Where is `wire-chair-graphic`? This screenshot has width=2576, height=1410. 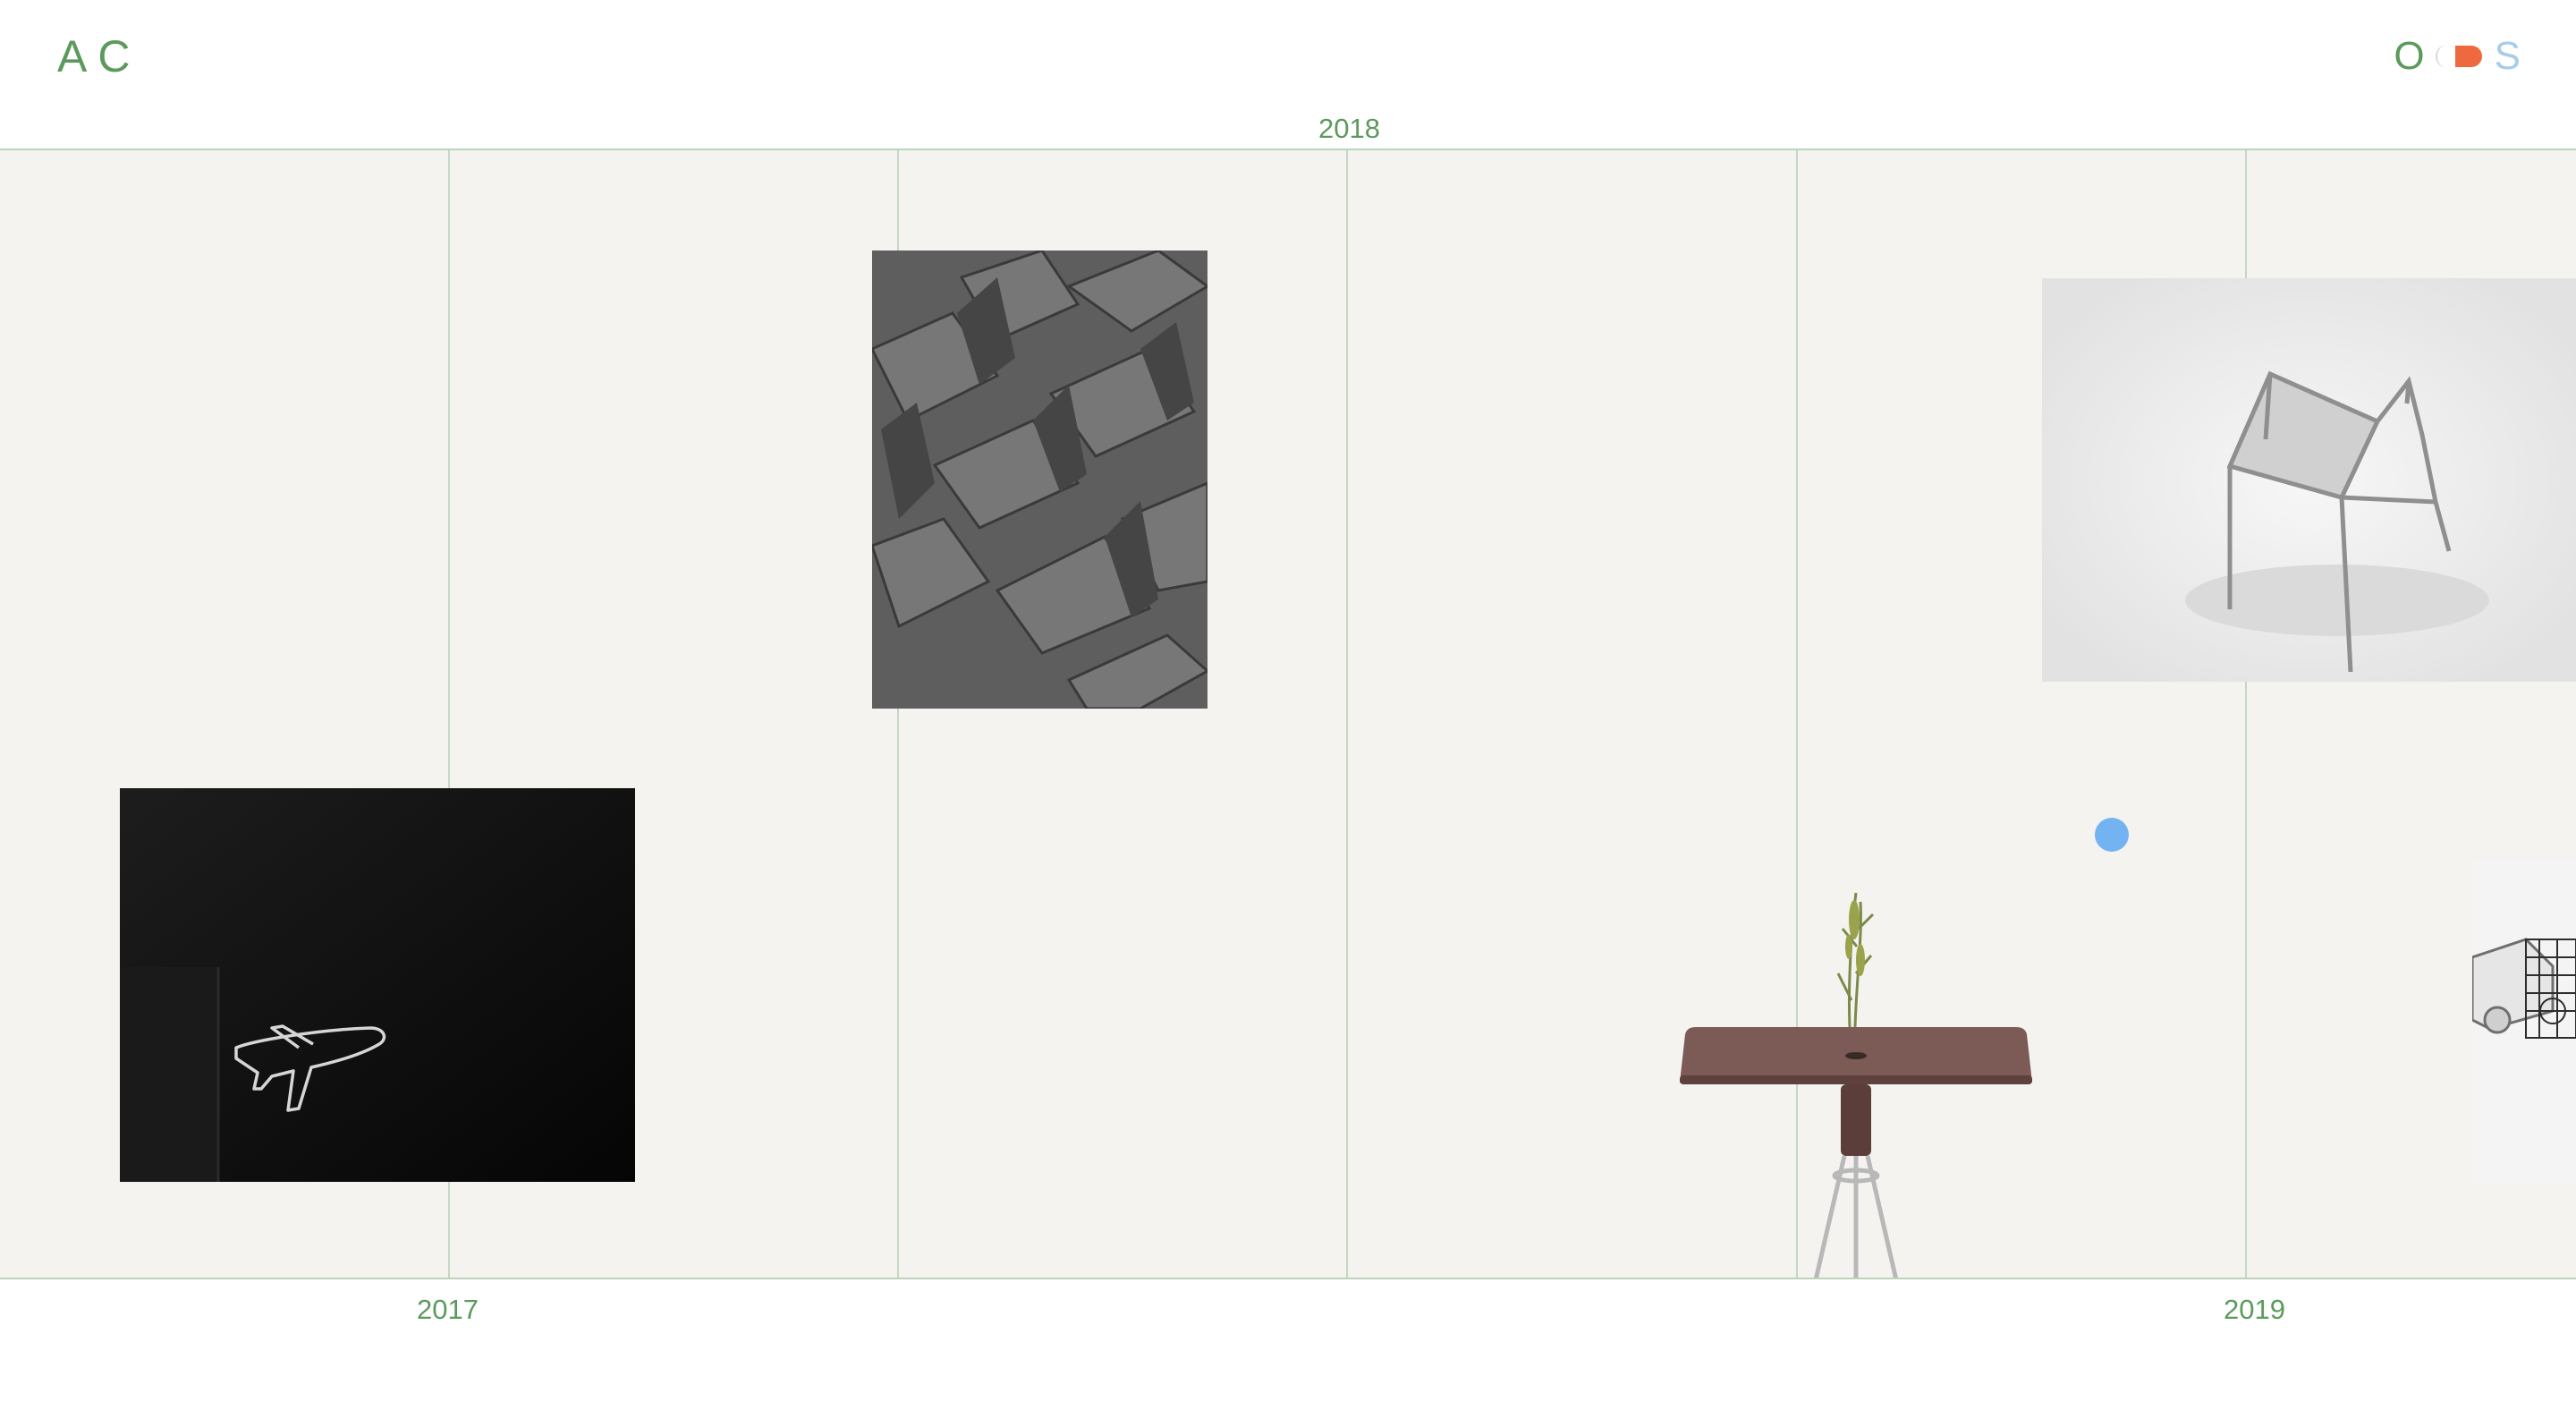 wire-chair-graphic is located at coordinates (2309, 480).